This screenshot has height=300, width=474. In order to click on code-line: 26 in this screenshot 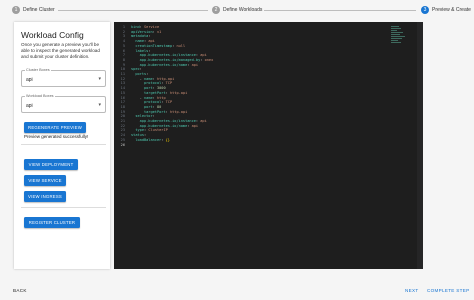, I will do `click(249, 145)`.